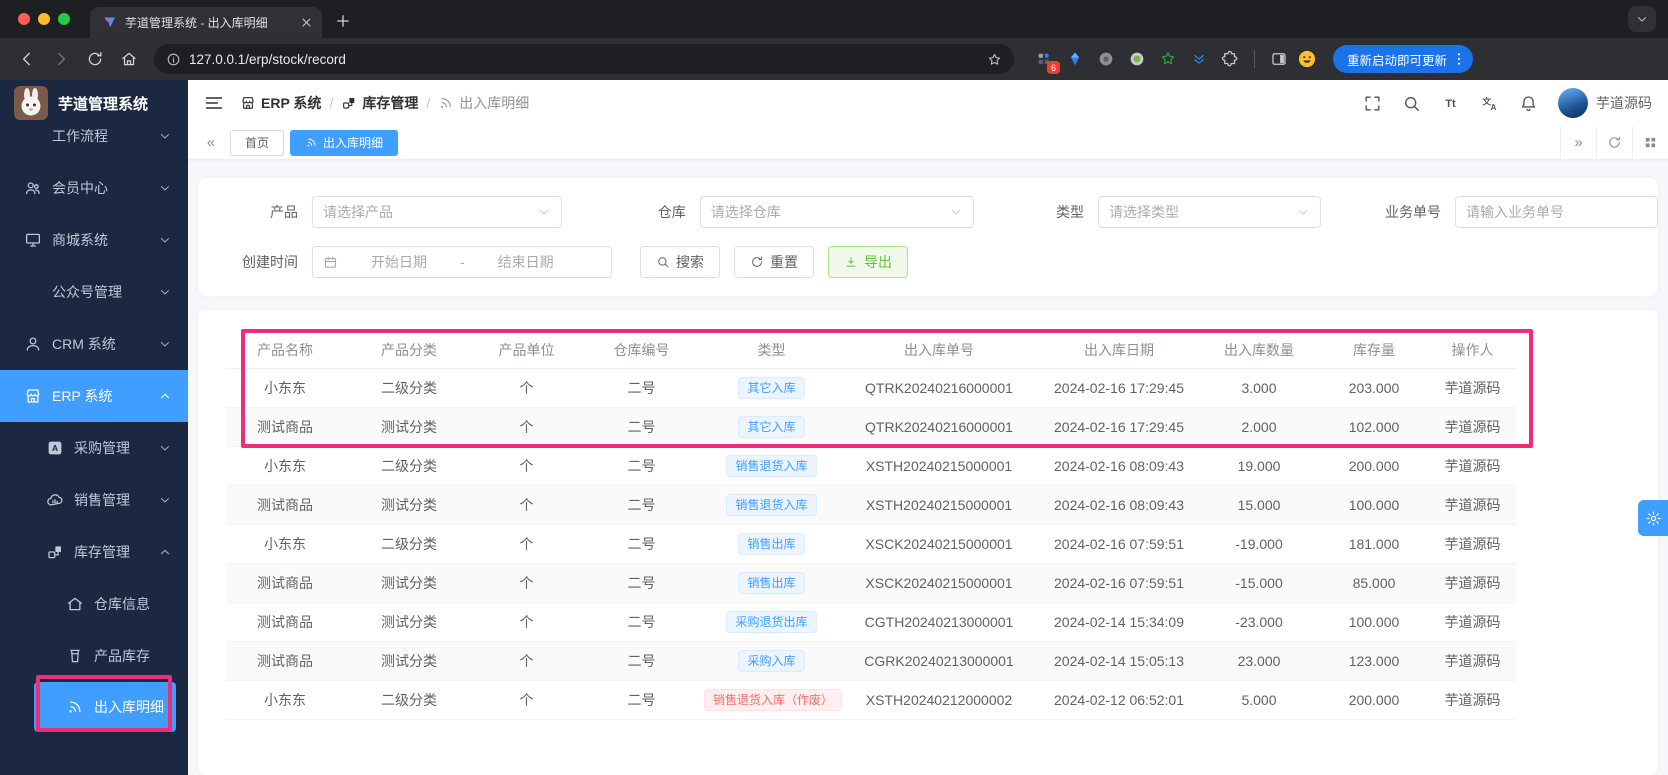 The image size is (1668, 775). What do you see at coordinates (94, 604) in the screenshot?
I see `sidebar-item-warehouse-info: 仓库信息` at bounding box center [94, 604].